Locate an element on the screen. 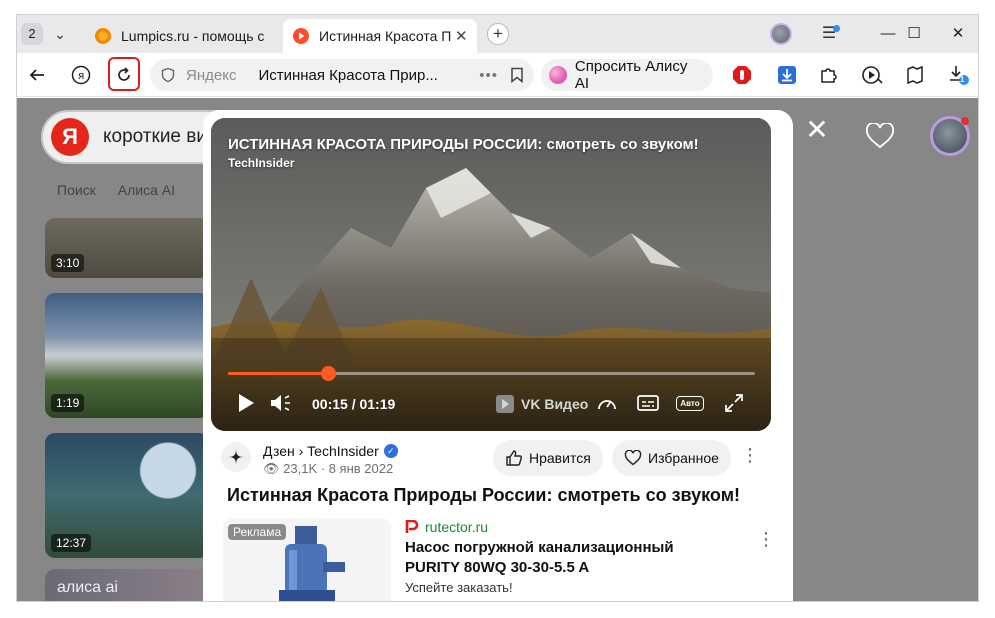 The image size is (995, 618). ad-cta: Успейте заказать! is located at coordinates (459, 587).